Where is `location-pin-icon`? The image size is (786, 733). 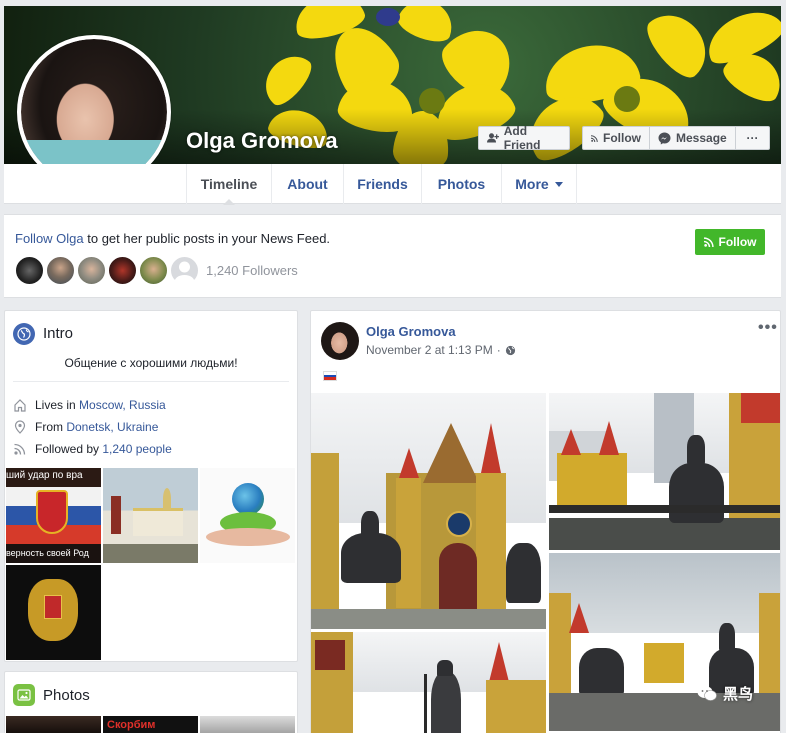 location-pin-icon is located at coordinates (20, 427).